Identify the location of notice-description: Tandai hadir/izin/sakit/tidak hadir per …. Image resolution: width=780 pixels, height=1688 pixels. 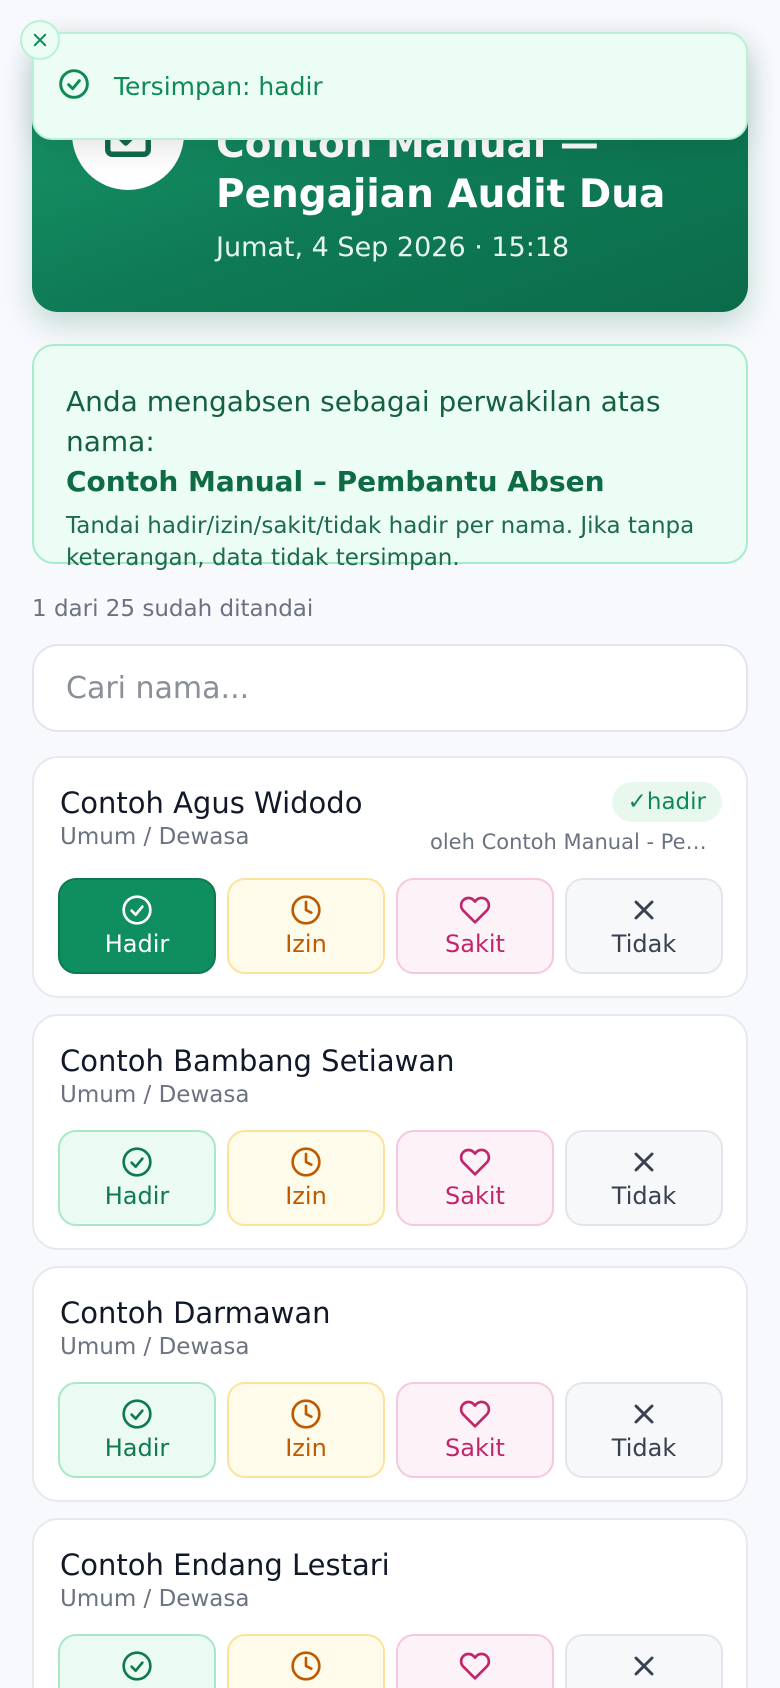
(380, 542).